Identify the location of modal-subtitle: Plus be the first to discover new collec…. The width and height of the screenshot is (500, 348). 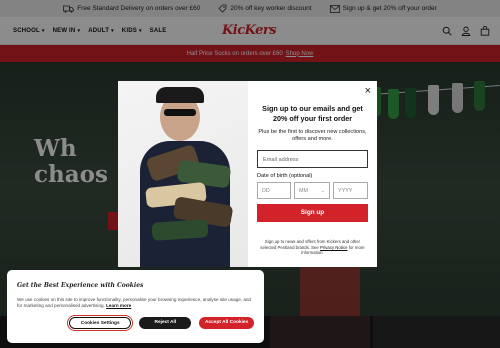
(312, 135).